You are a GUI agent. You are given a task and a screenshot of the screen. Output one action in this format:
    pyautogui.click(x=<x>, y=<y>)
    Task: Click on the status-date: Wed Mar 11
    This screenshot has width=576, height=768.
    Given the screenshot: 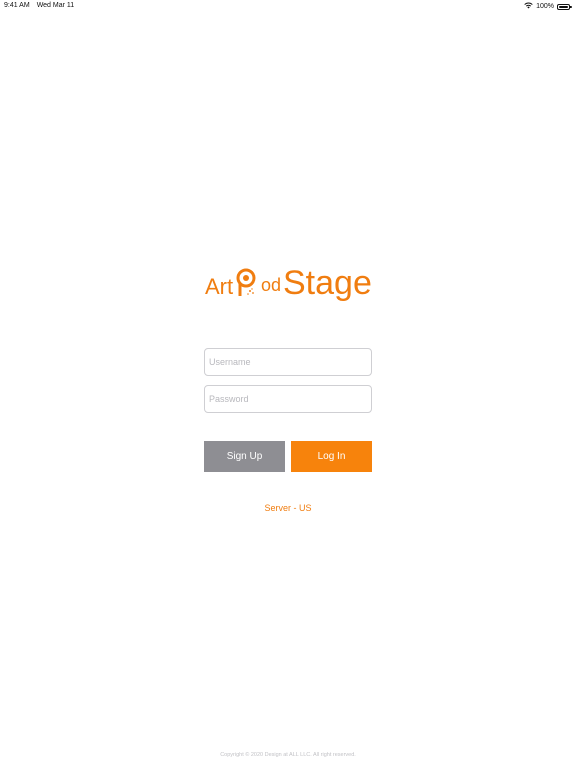 What is the action you would take?
    pyautogui.click(x=55, y=5)
    